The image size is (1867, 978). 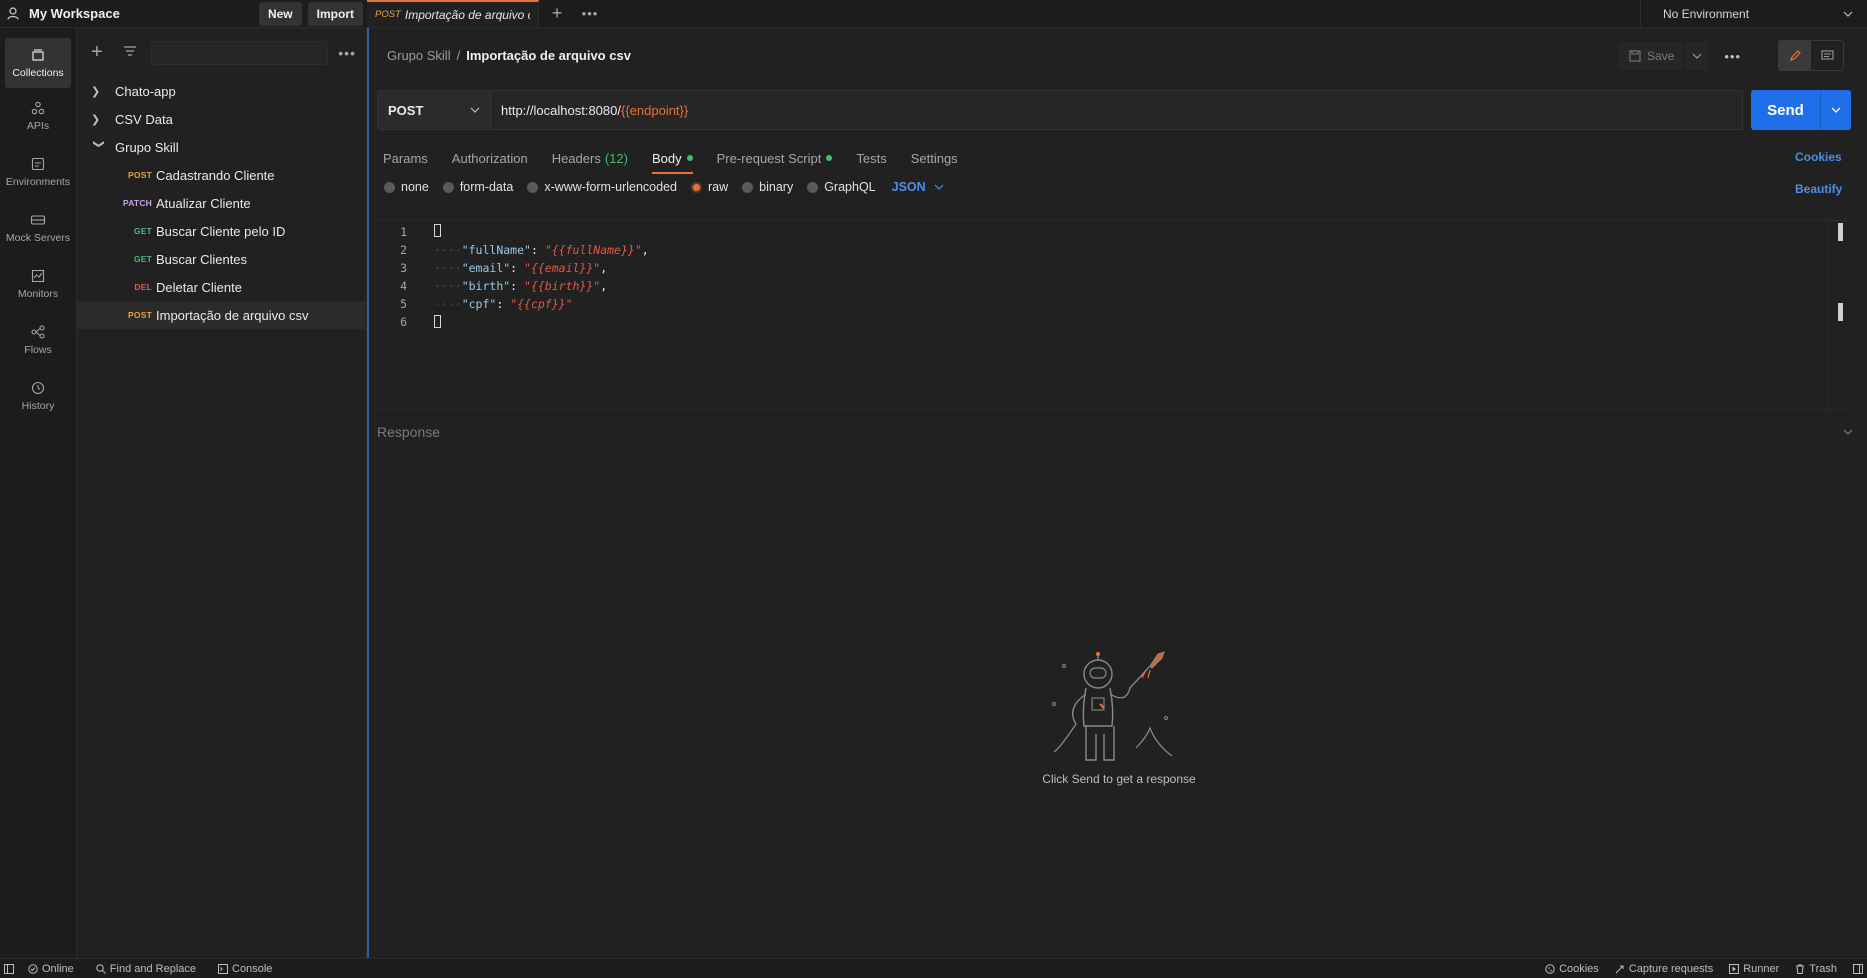 I want to click on request-item: DEL Deletar Cliente, so click(x=221, y=287).